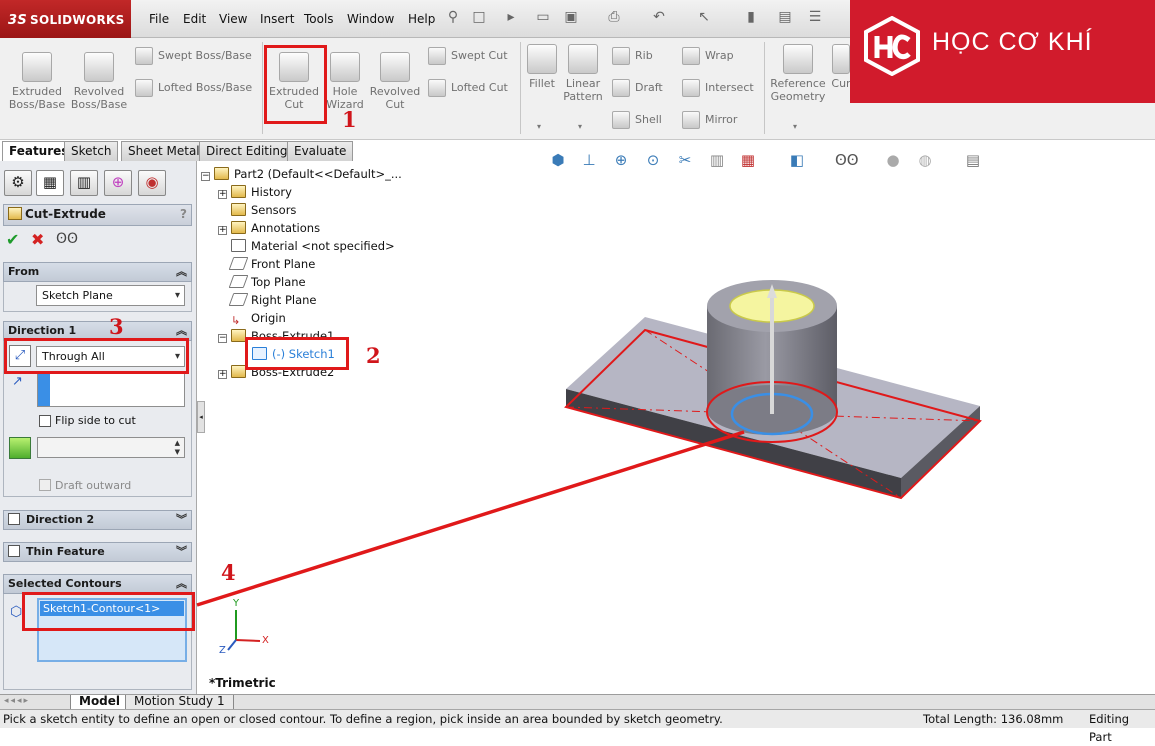  Describe the element at coordinates (222, 650) in the screenshot. I see `triad-z-label: Z` at that location.